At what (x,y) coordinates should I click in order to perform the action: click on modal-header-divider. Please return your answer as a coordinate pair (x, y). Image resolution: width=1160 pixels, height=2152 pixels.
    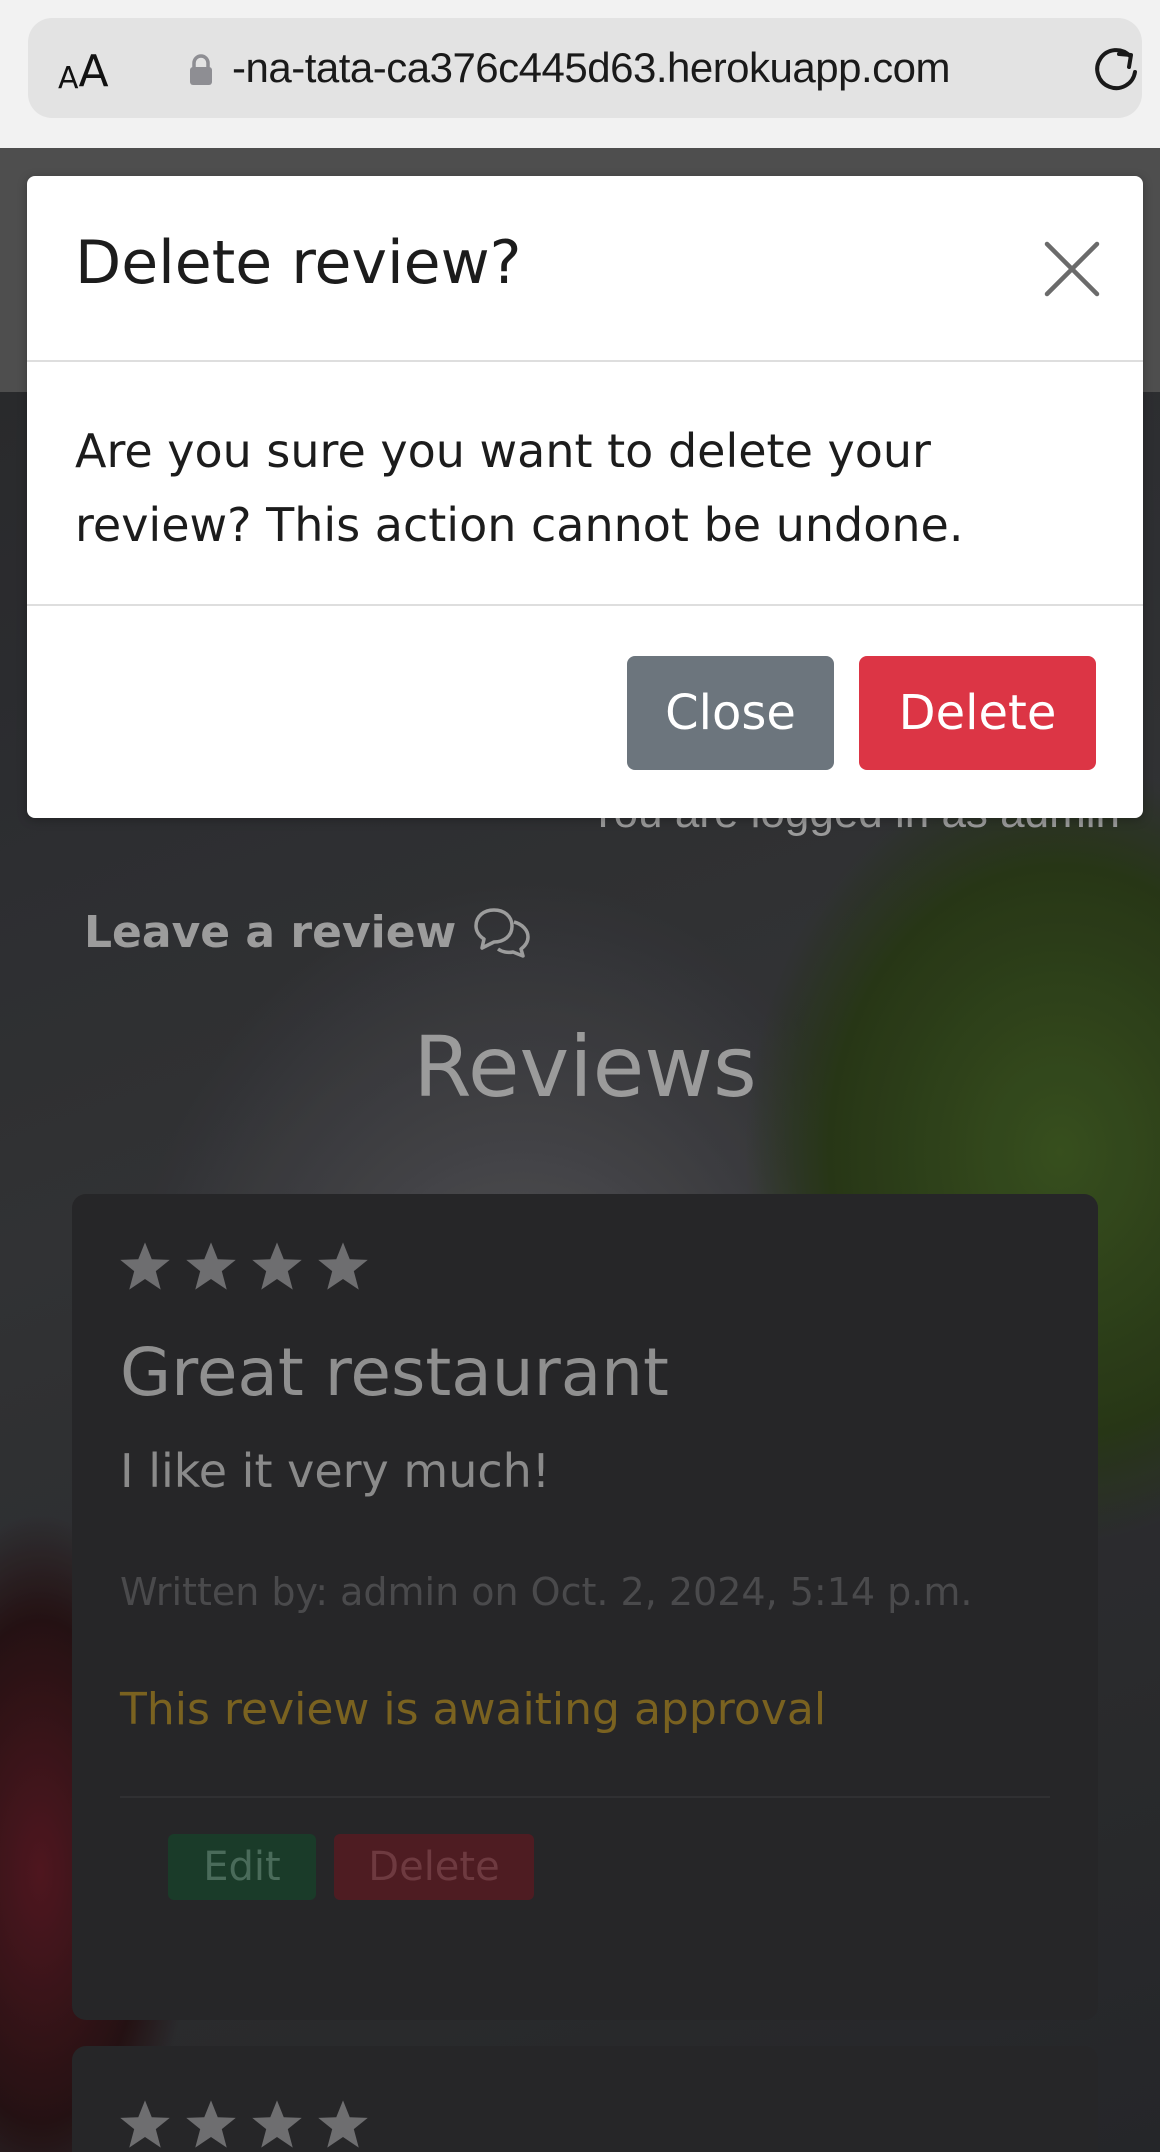
    Looking at the image, I should click on (585, 361).